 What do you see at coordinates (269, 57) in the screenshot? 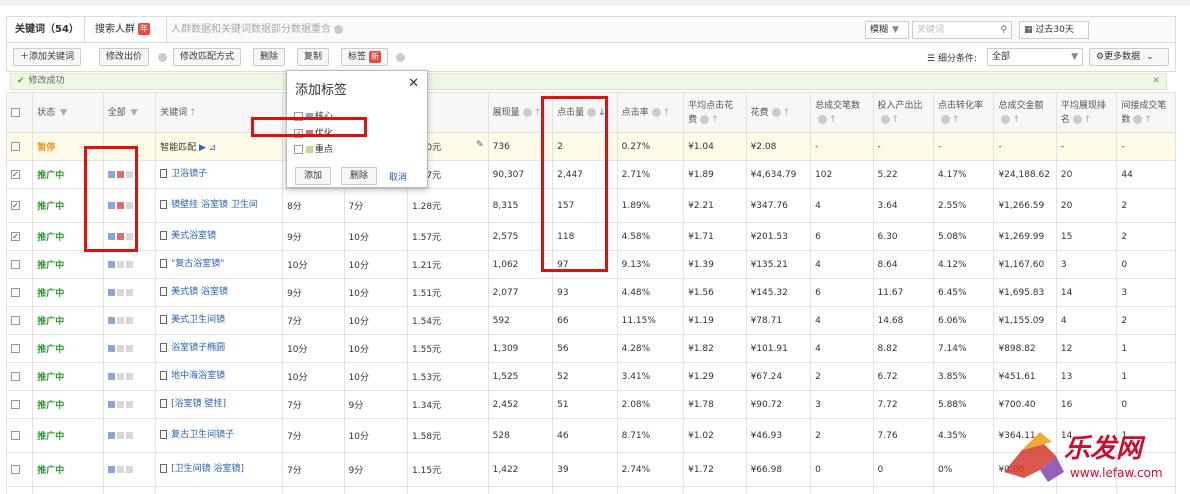
I see `delete-button: 删除` at bounding box center [269, 57].